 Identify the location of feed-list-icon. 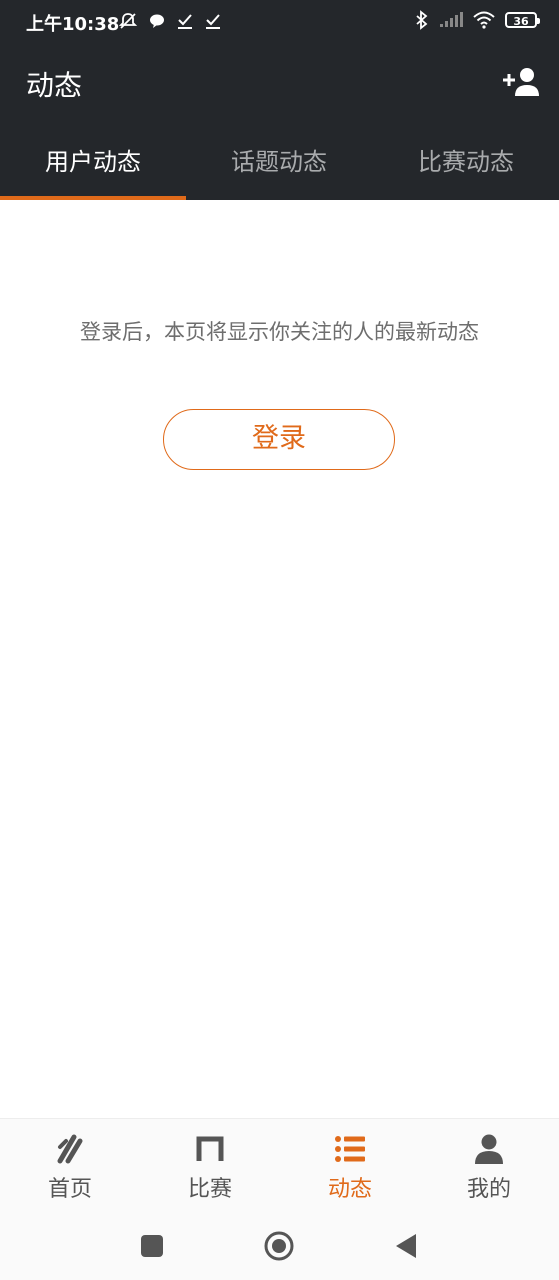
(350, 1149).